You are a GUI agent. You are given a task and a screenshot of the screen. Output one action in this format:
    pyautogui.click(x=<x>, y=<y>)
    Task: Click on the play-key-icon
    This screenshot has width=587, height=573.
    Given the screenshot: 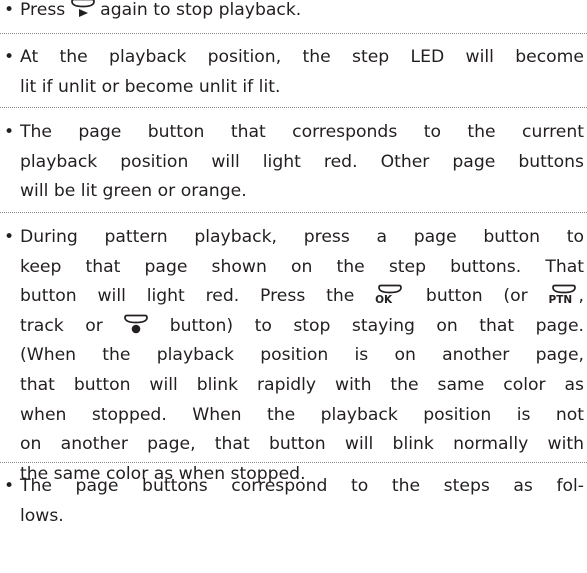 What is the action you would take?
    pyautogui.click(x=82, y=9)
    